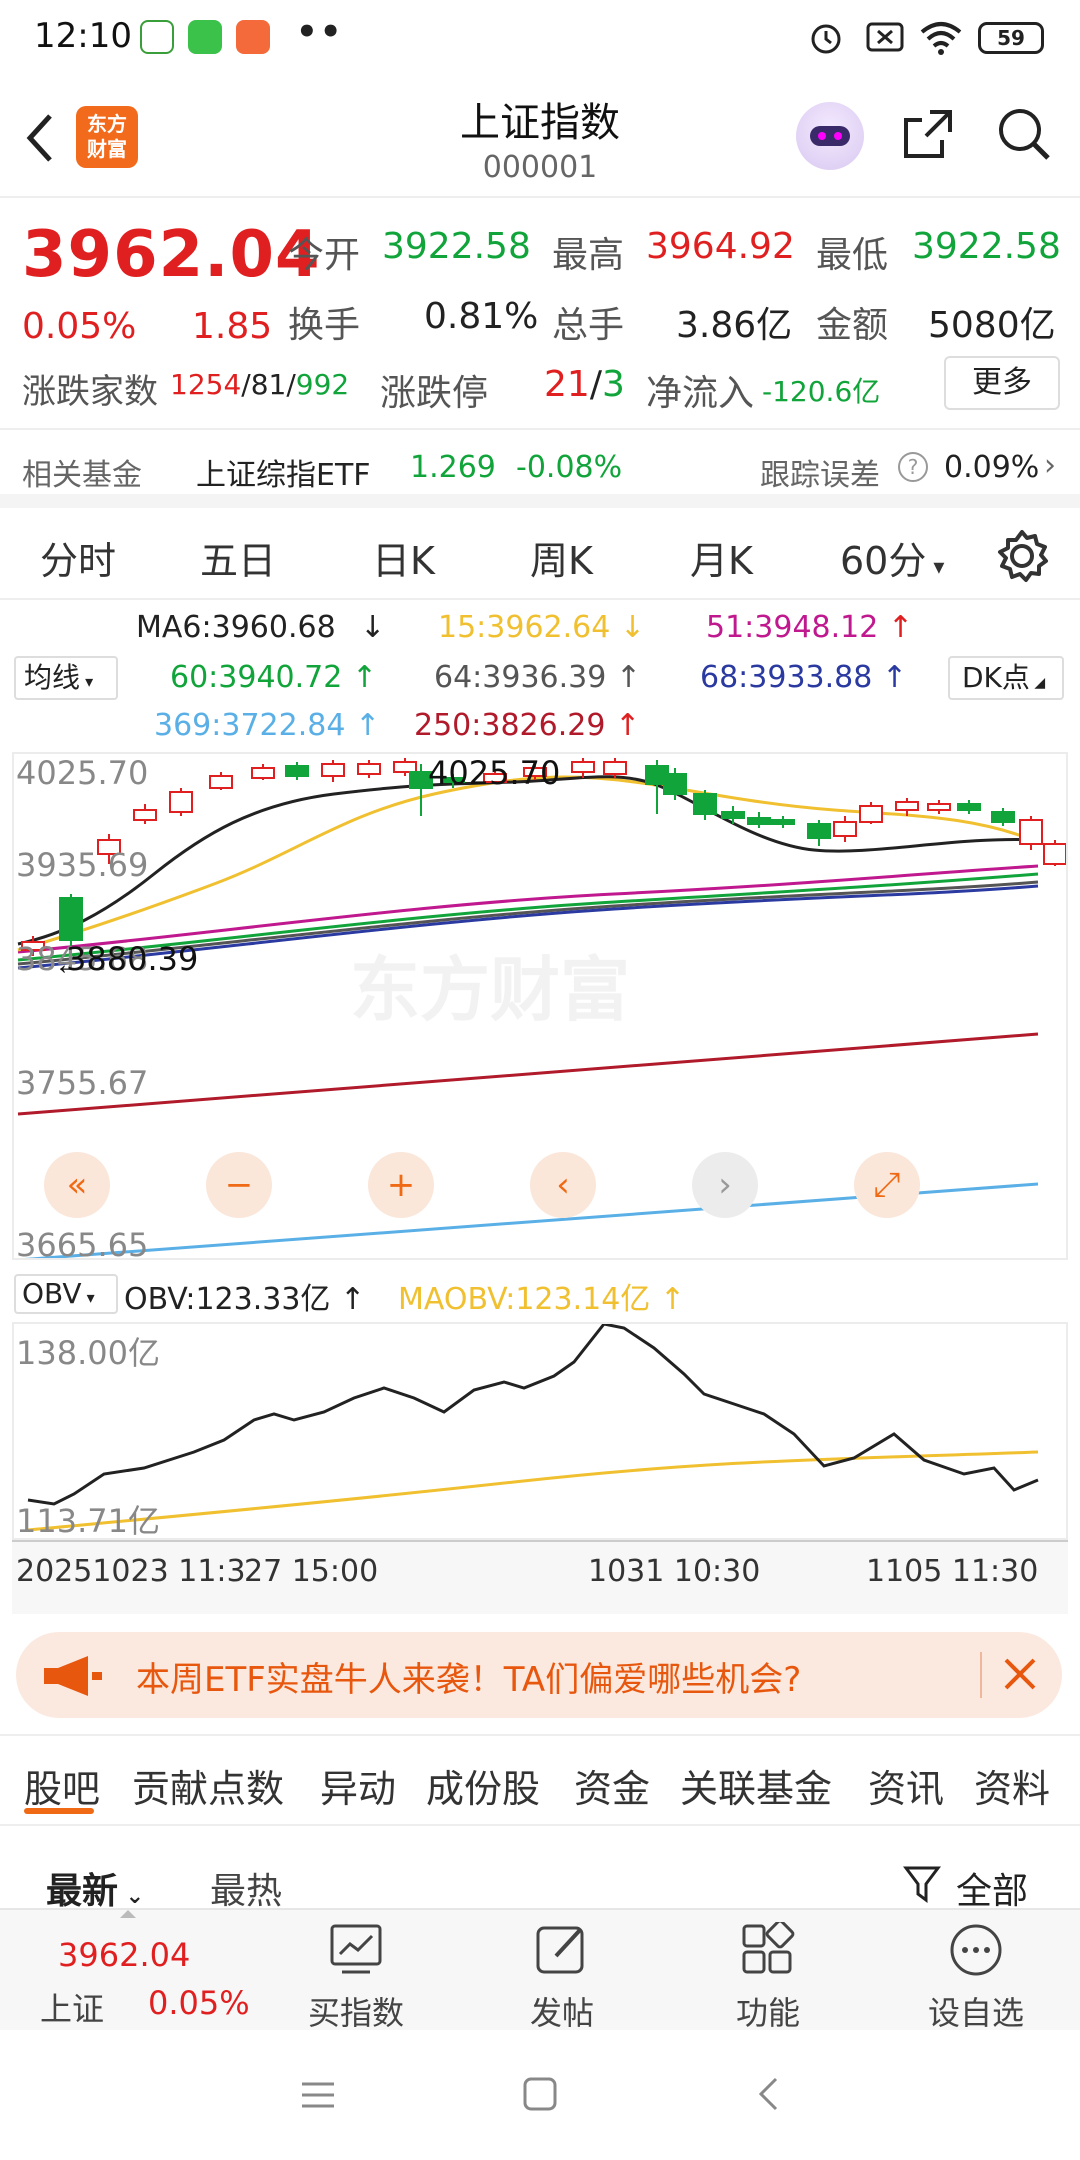  I want to click on indicator-selector: OBV ▾, so click(66, 1294).